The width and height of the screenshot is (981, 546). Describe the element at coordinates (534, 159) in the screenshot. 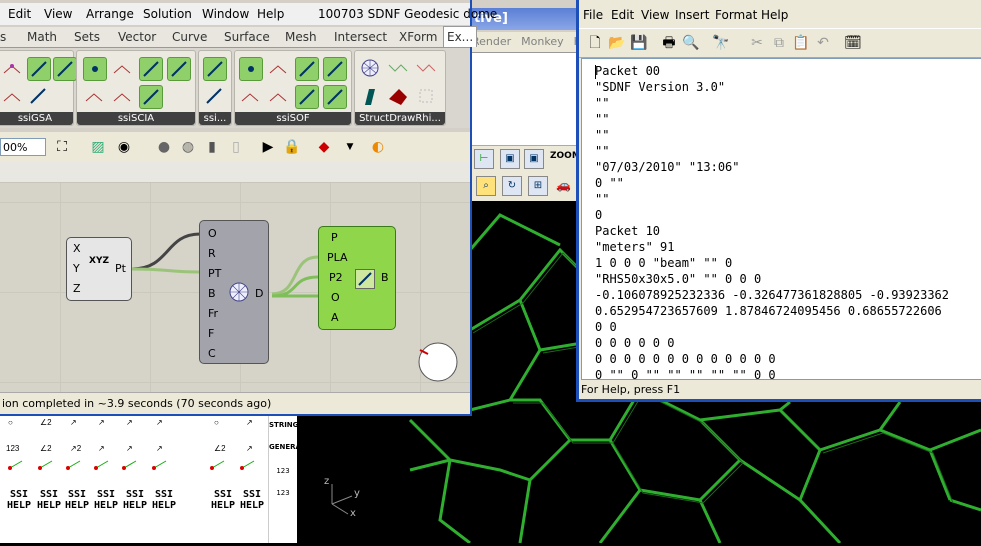

I see `box-select-2-icon: ▣` at that location.